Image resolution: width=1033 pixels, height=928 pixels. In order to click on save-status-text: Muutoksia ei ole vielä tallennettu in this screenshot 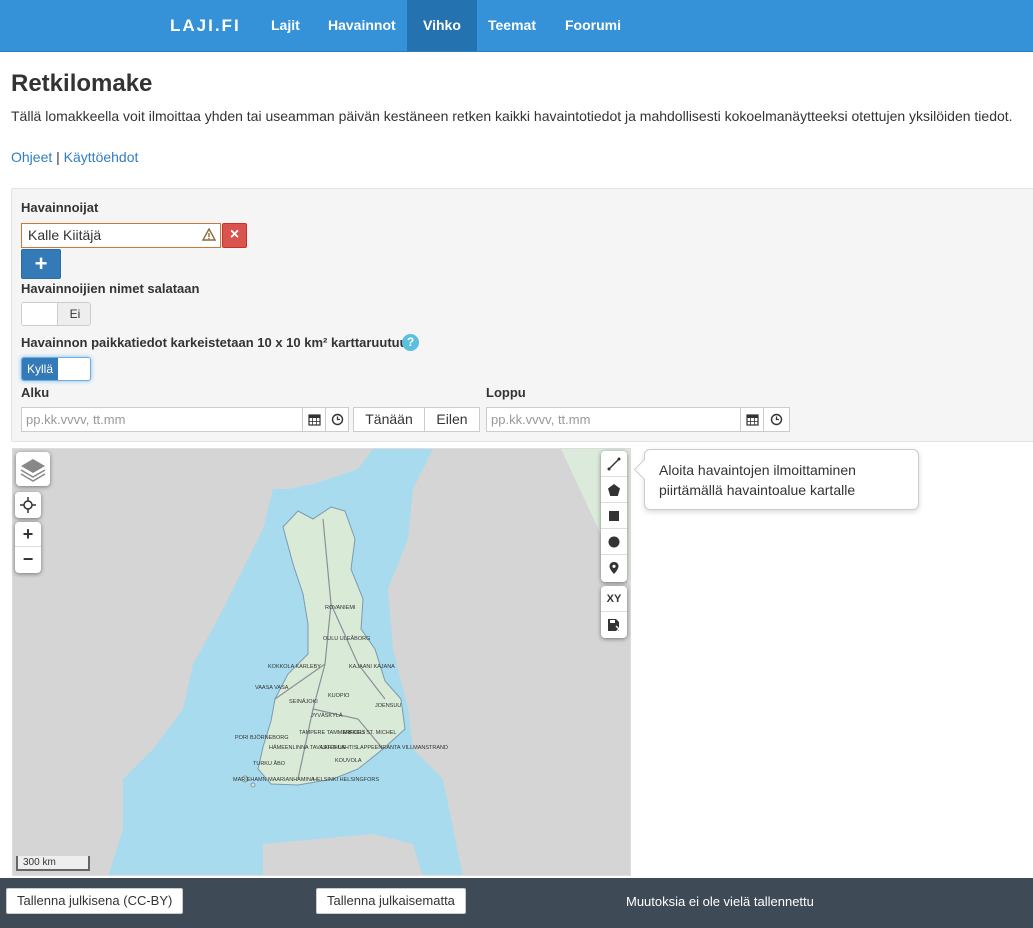, I will do `click(720, 901)`.